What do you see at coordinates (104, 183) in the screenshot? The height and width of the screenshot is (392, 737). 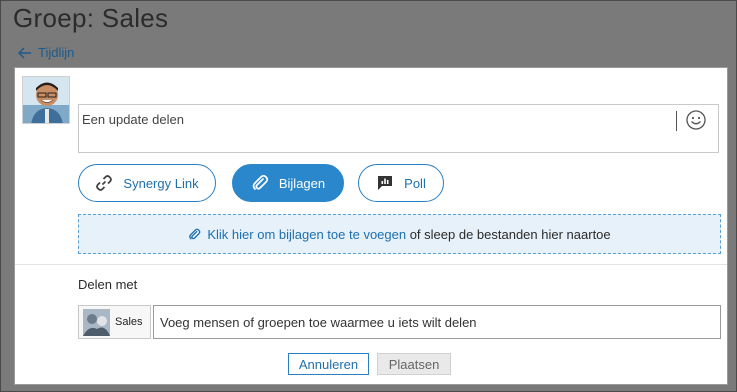 I see `chain-link-icon` at bounding box center [104, 183].